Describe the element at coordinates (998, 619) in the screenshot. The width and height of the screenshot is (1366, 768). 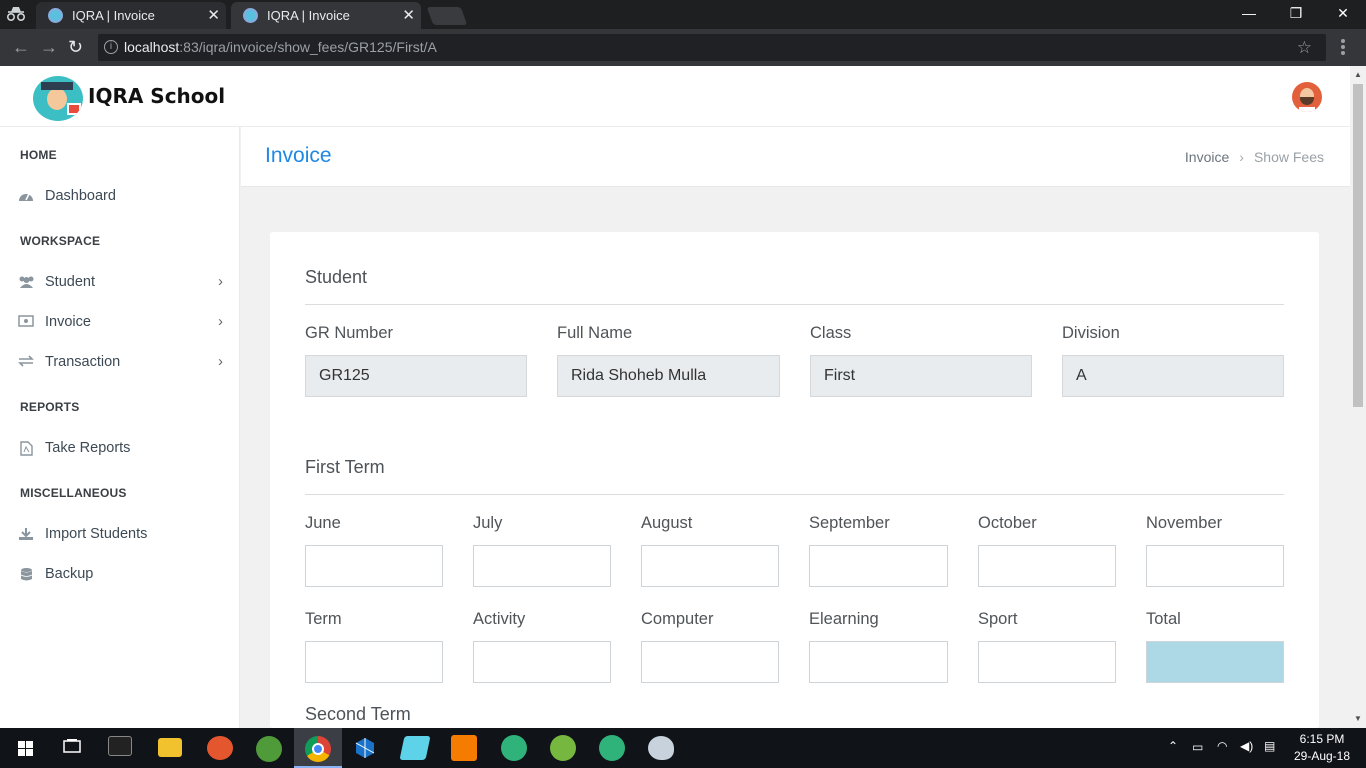
I see `sport-label: Sport` at that location.